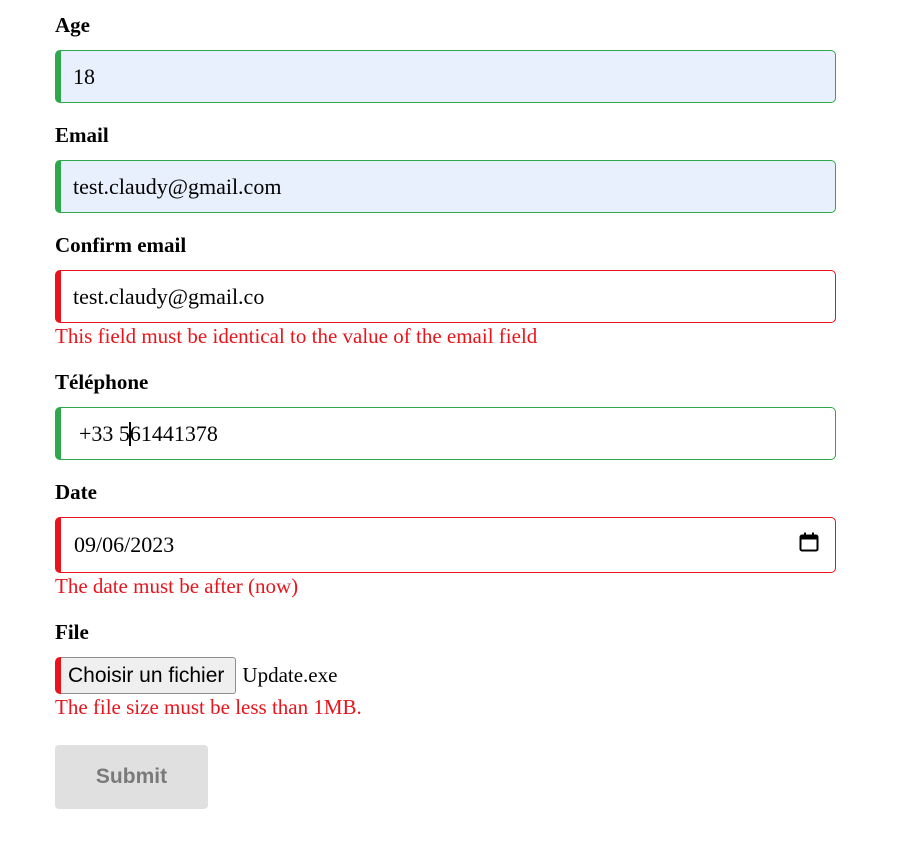 The width and height of the screenshot is (922, 841). Describe the element at coordinates (104, 433) in the screenshot. I see `telephone-value-before-caret: +33 5` at that location.